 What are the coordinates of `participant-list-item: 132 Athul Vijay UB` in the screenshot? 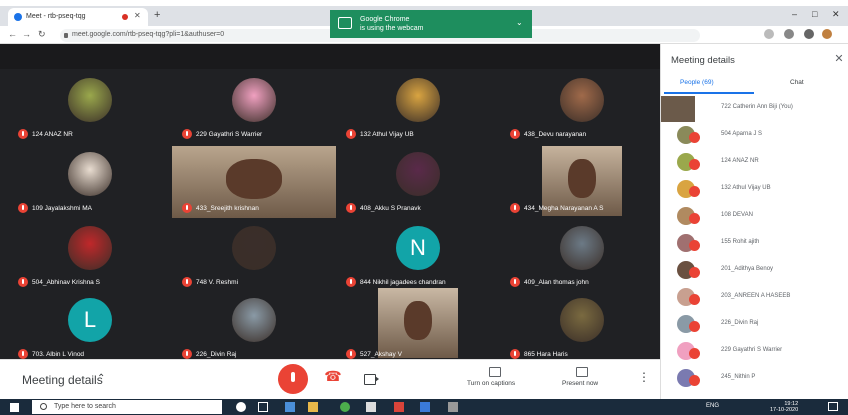 It's located at (753, 190).